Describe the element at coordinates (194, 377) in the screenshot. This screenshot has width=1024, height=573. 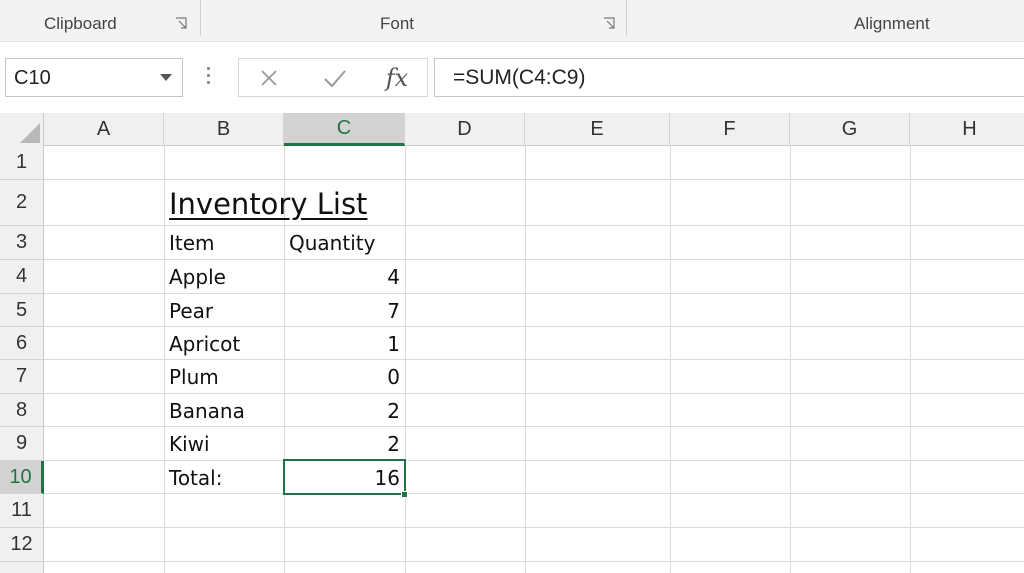
I see `cell-b7: Plum` at that location.